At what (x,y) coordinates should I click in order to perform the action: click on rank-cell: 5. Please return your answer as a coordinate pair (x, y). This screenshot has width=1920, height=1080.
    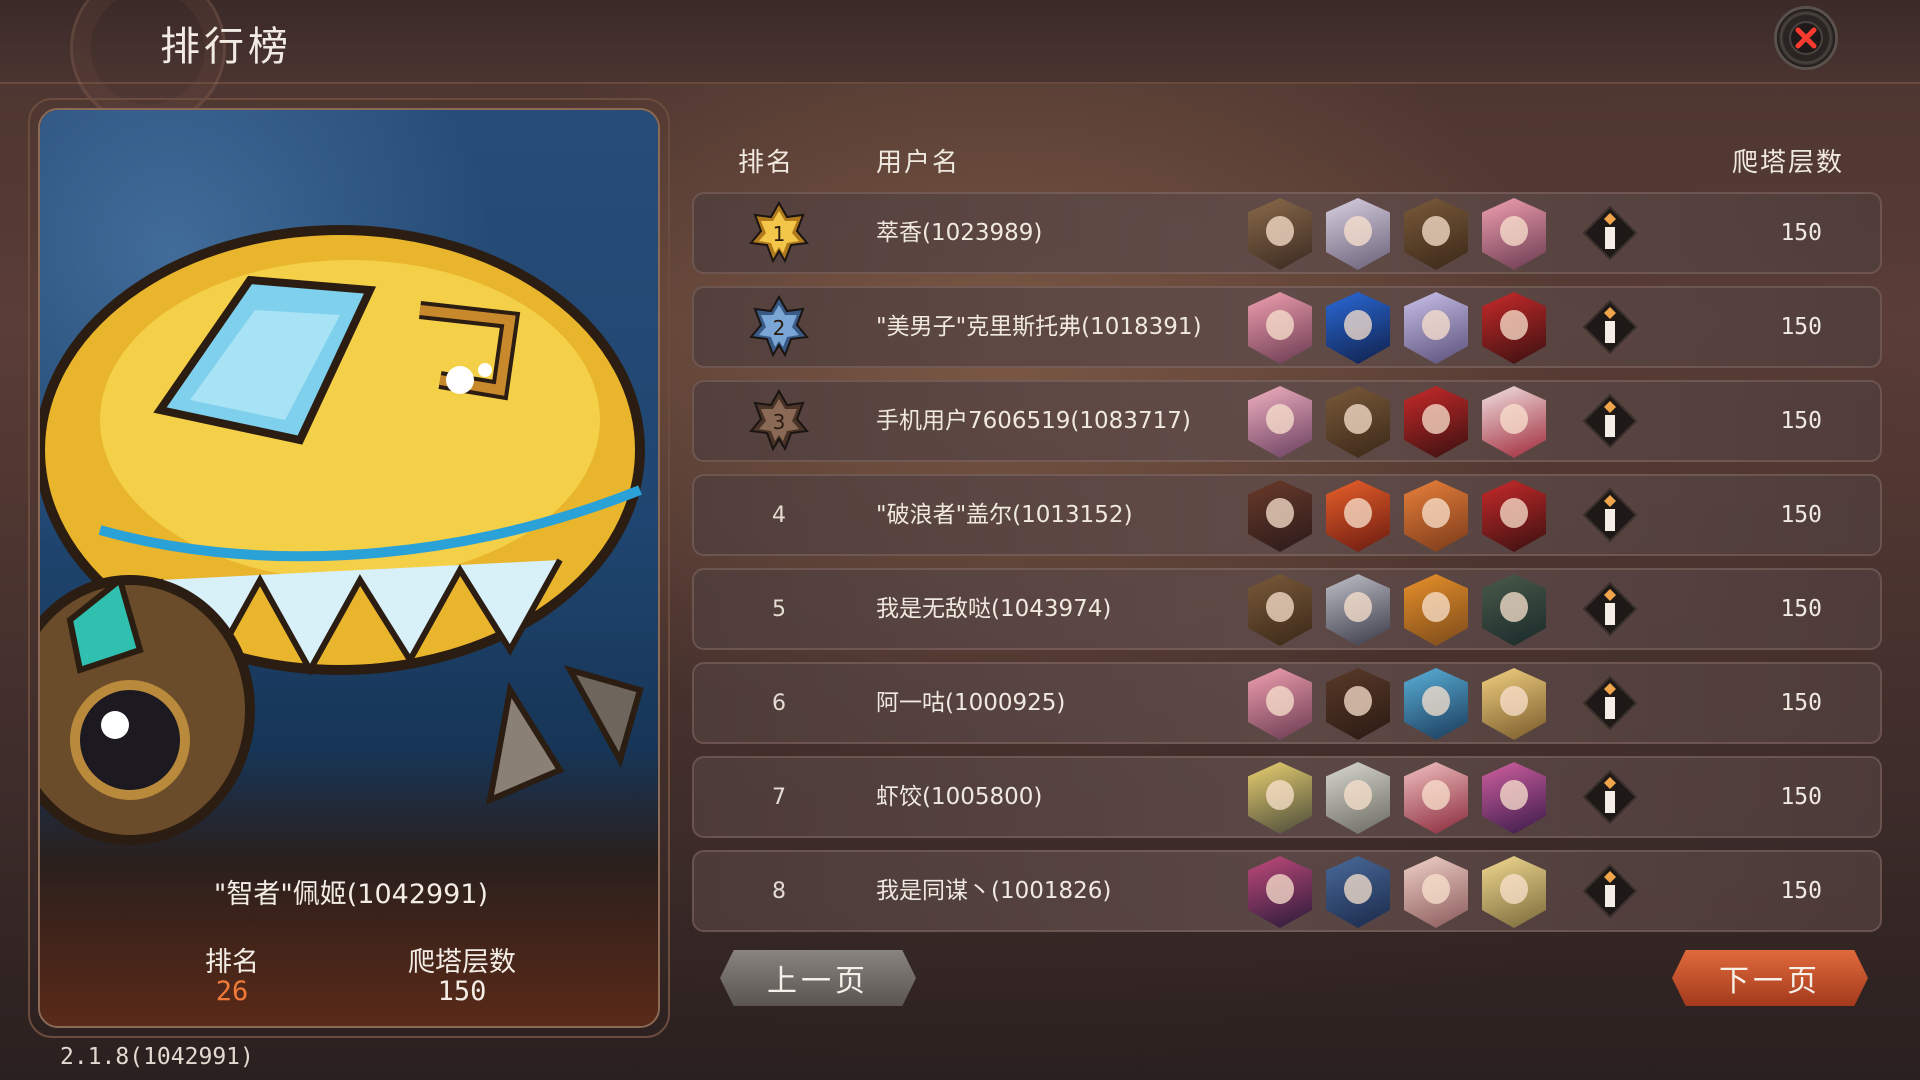
    Looking at the image, I should click on (779, 609).